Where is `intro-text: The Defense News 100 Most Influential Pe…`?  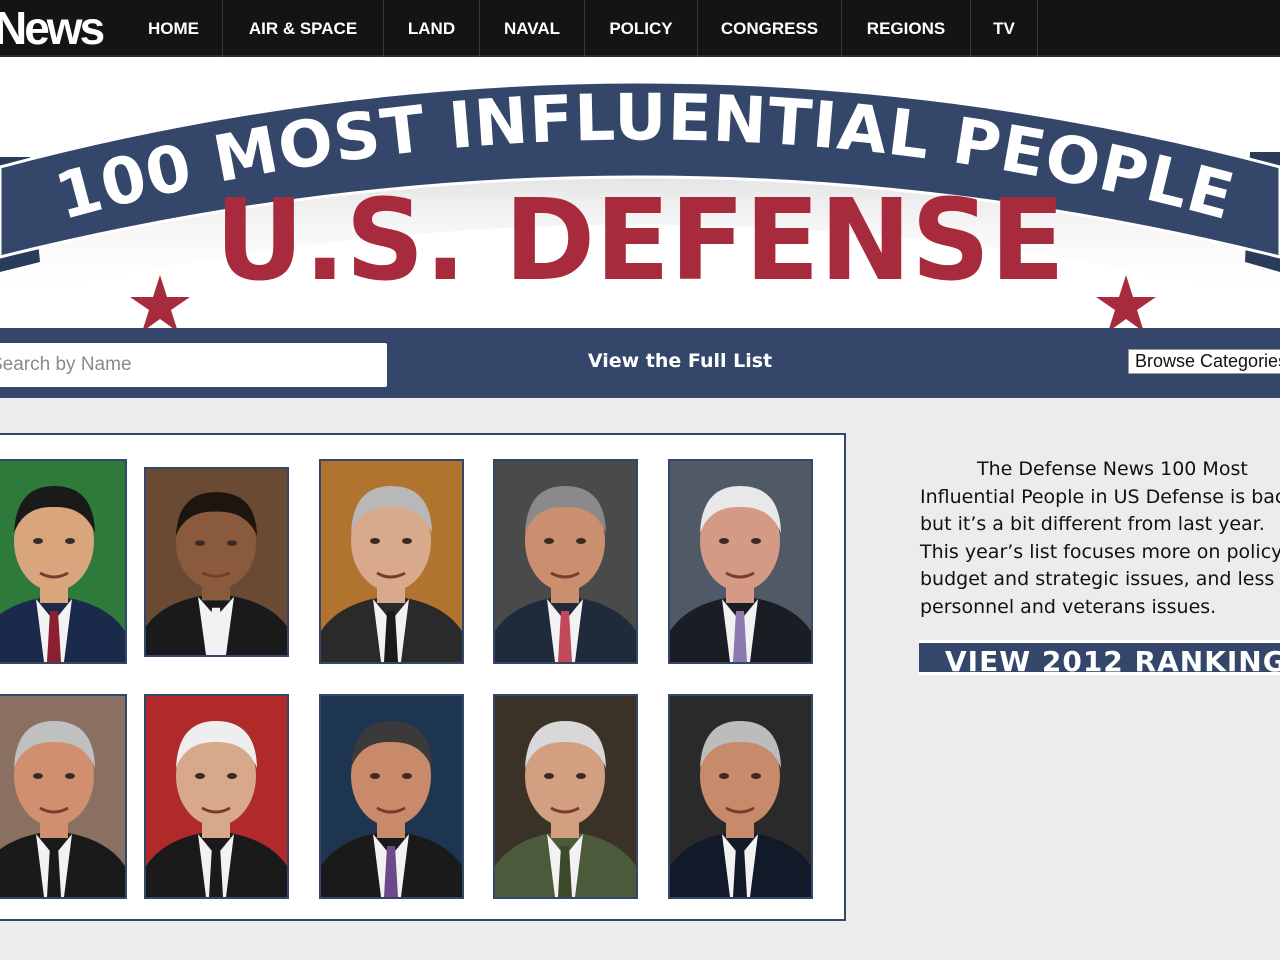
intro-text: The Defense News 100 Most Influential Pe… is located at coordinates (1100, 538).